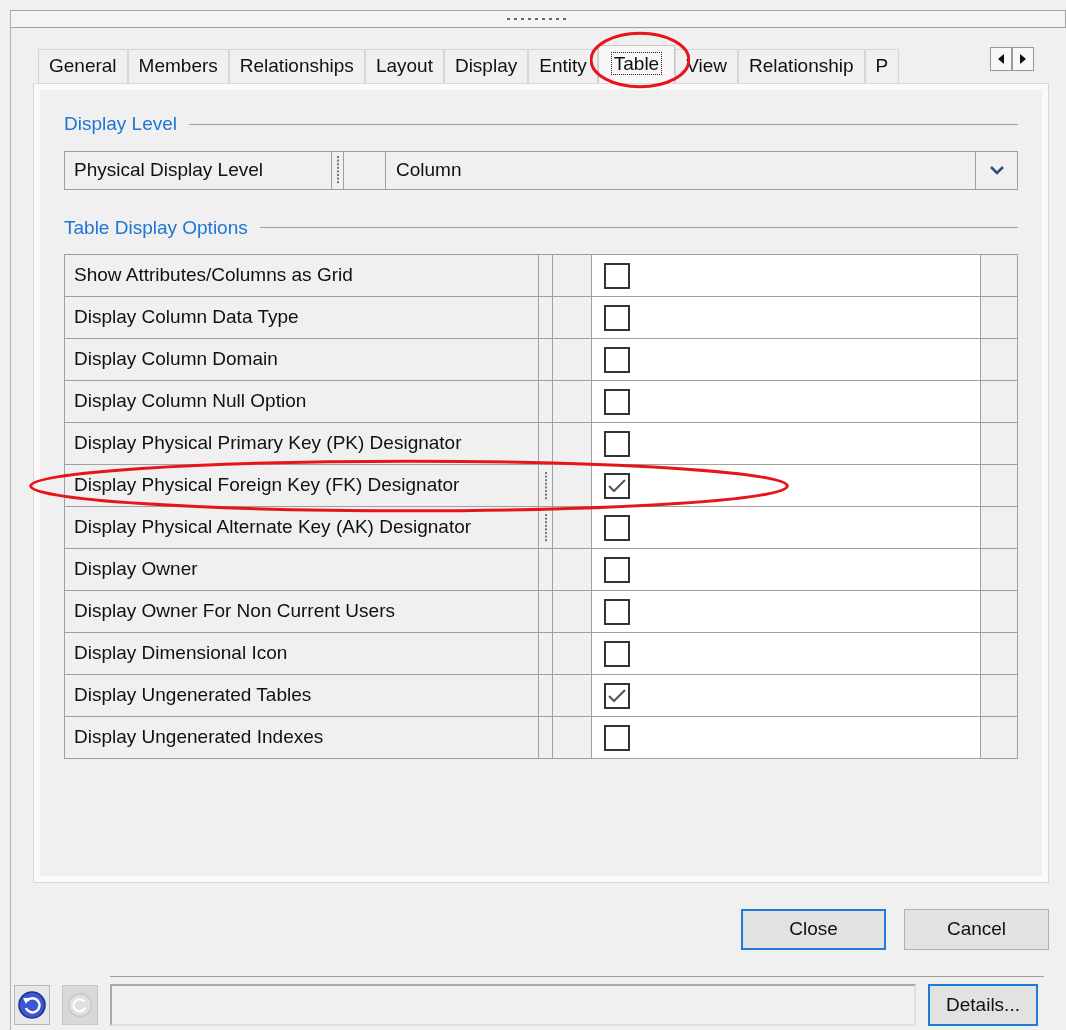 The image size is (1066, 1030). Describe the element at coordinates (302, 611) in the screenshot. I see `option-label: Display Owner For Non Current Users` at that location.